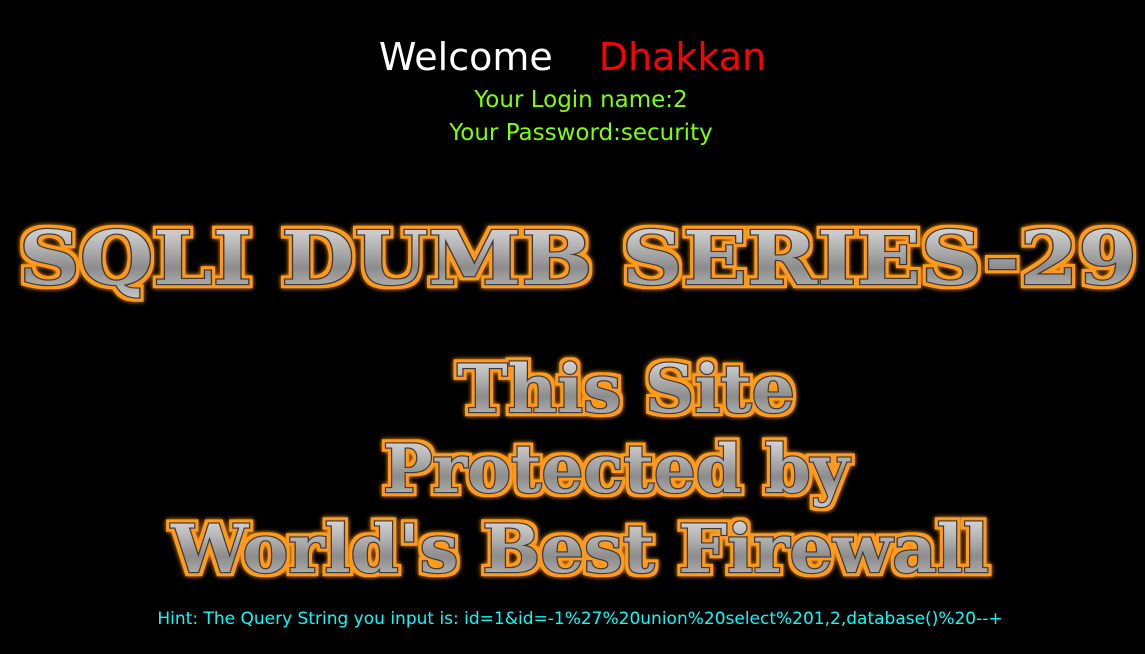 The width and height of the screenshot is (1145, 654). What do you see at coordinates (579, 549) in the screenshot?
I see `firewall-line-3: World's Best Firewall` at bounding box center [579, 549].